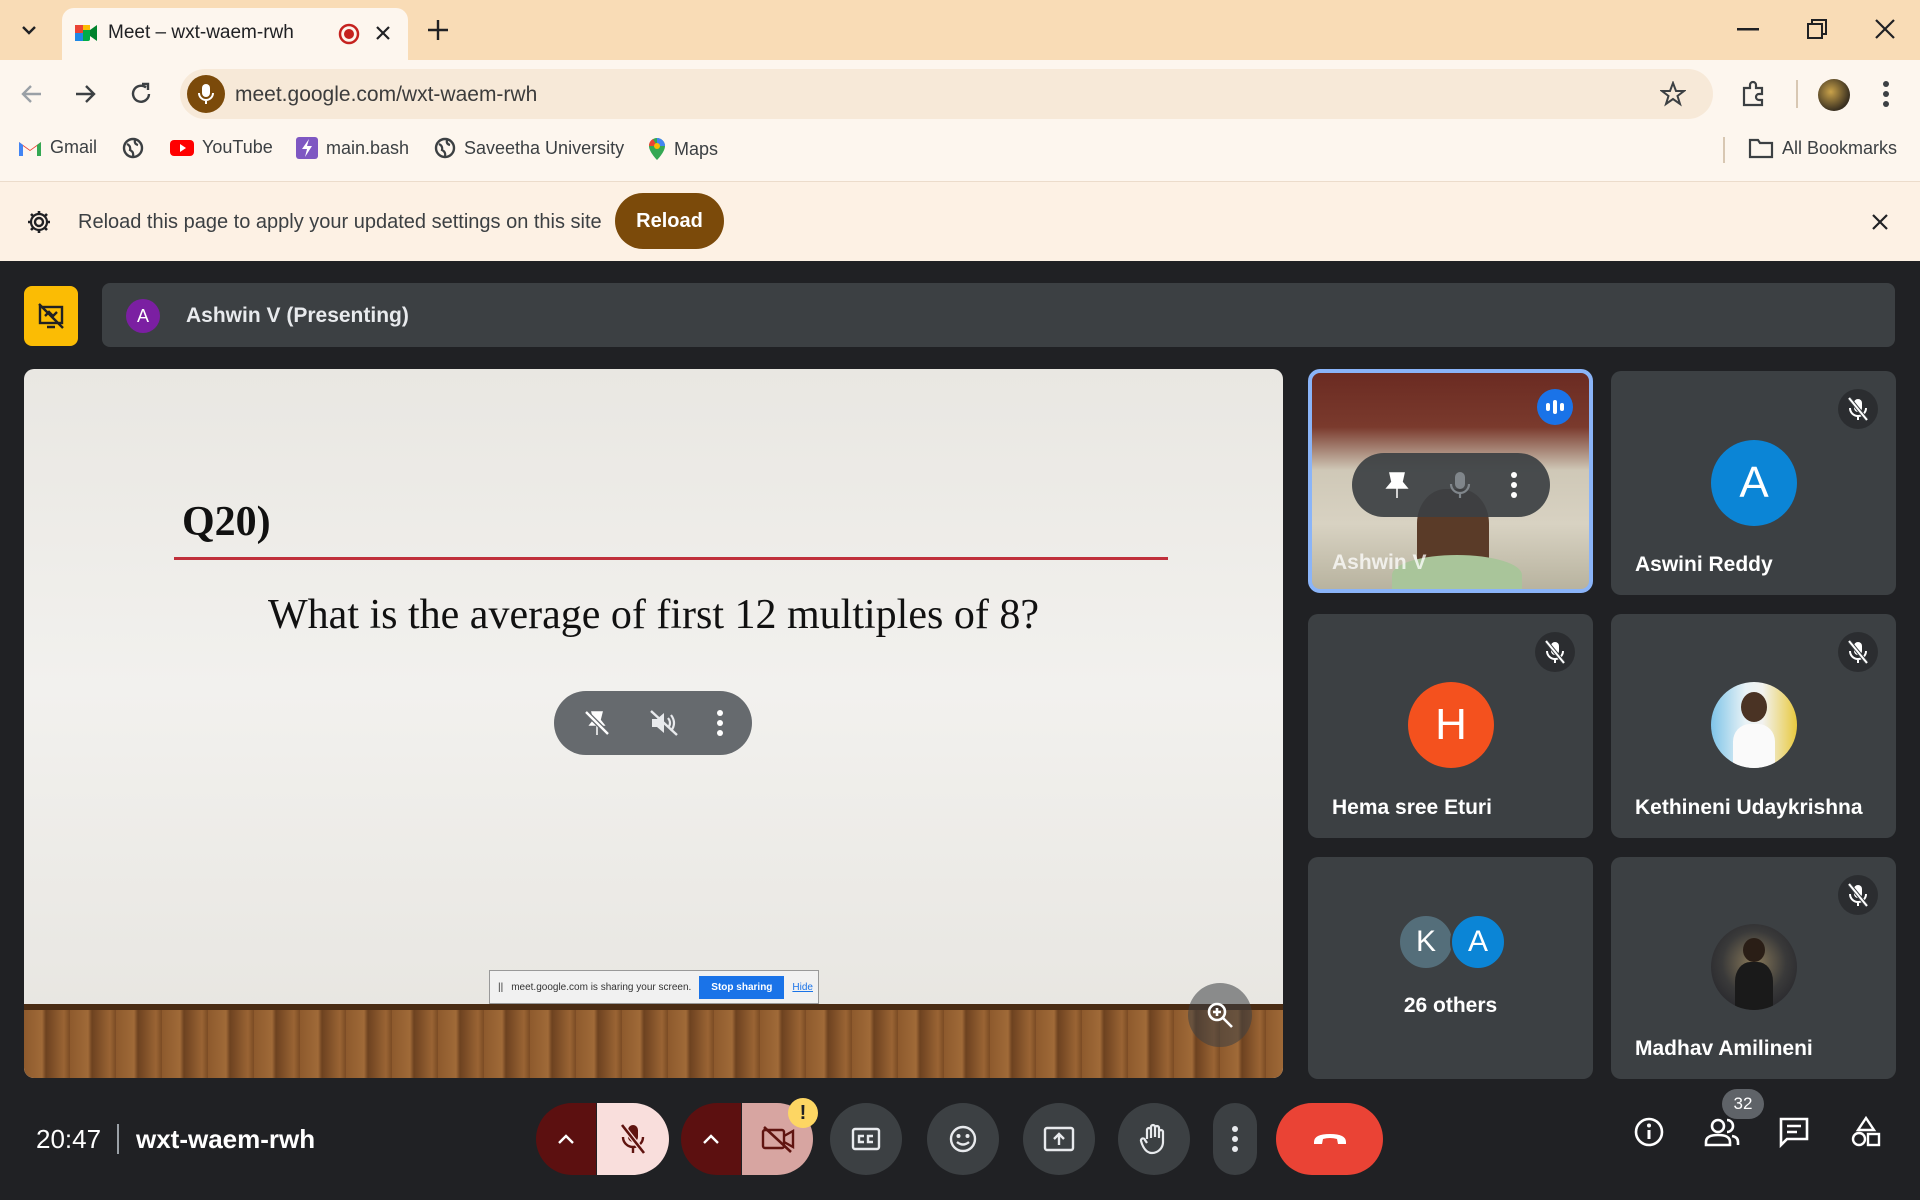  I want to click on extensions-icon, so click(1754, 94).